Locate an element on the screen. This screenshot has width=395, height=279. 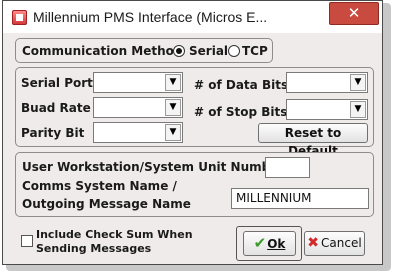
workstation-label: User Workstation/System Unit Number is located at coordinates (153, 167).